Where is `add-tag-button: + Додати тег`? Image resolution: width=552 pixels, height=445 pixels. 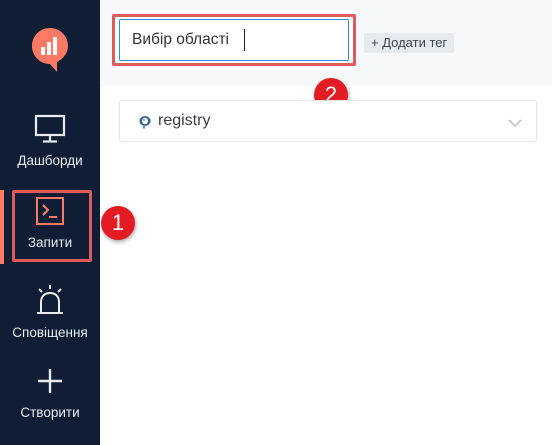
add-tag-button: + Додати тег is located at coordinates (409, 43).